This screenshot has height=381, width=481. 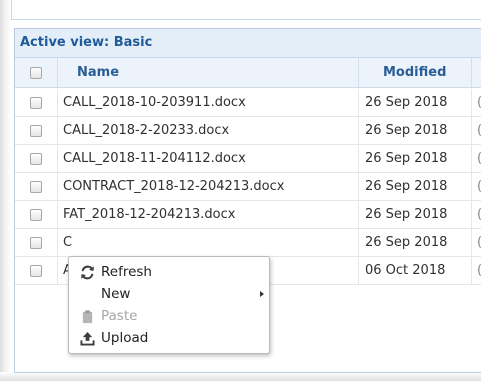 I want to click on file-name: CALL_2018-2-20233.docx, so click(x=208, y=130).